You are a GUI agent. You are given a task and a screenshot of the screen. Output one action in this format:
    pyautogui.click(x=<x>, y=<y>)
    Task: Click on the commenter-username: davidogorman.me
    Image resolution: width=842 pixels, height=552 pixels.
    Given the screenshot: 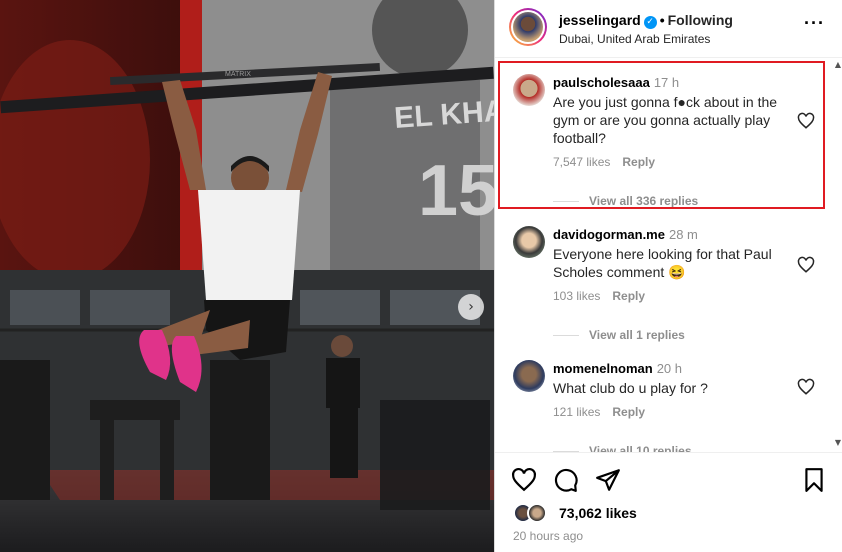 What is the action you would take?
    pyautogui.click(x=609, y=234)
    